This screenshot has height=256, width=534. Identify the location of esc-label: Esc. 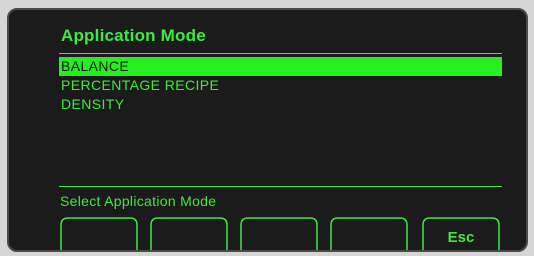
(461, 237).